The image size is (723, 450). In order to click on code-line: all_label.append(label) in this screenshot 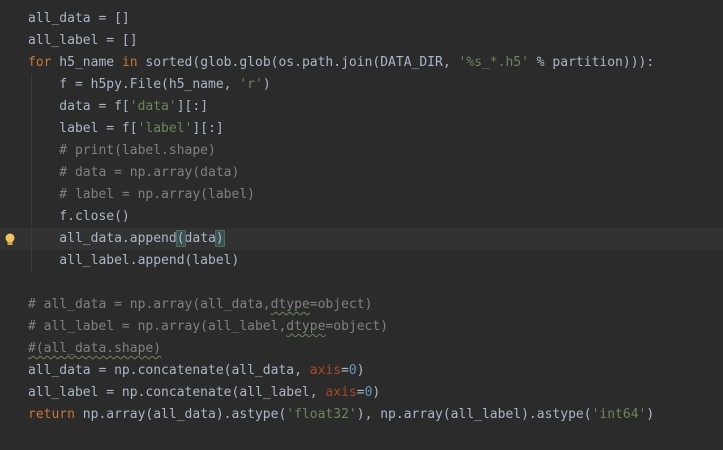, I will do `click(361, 261)`.